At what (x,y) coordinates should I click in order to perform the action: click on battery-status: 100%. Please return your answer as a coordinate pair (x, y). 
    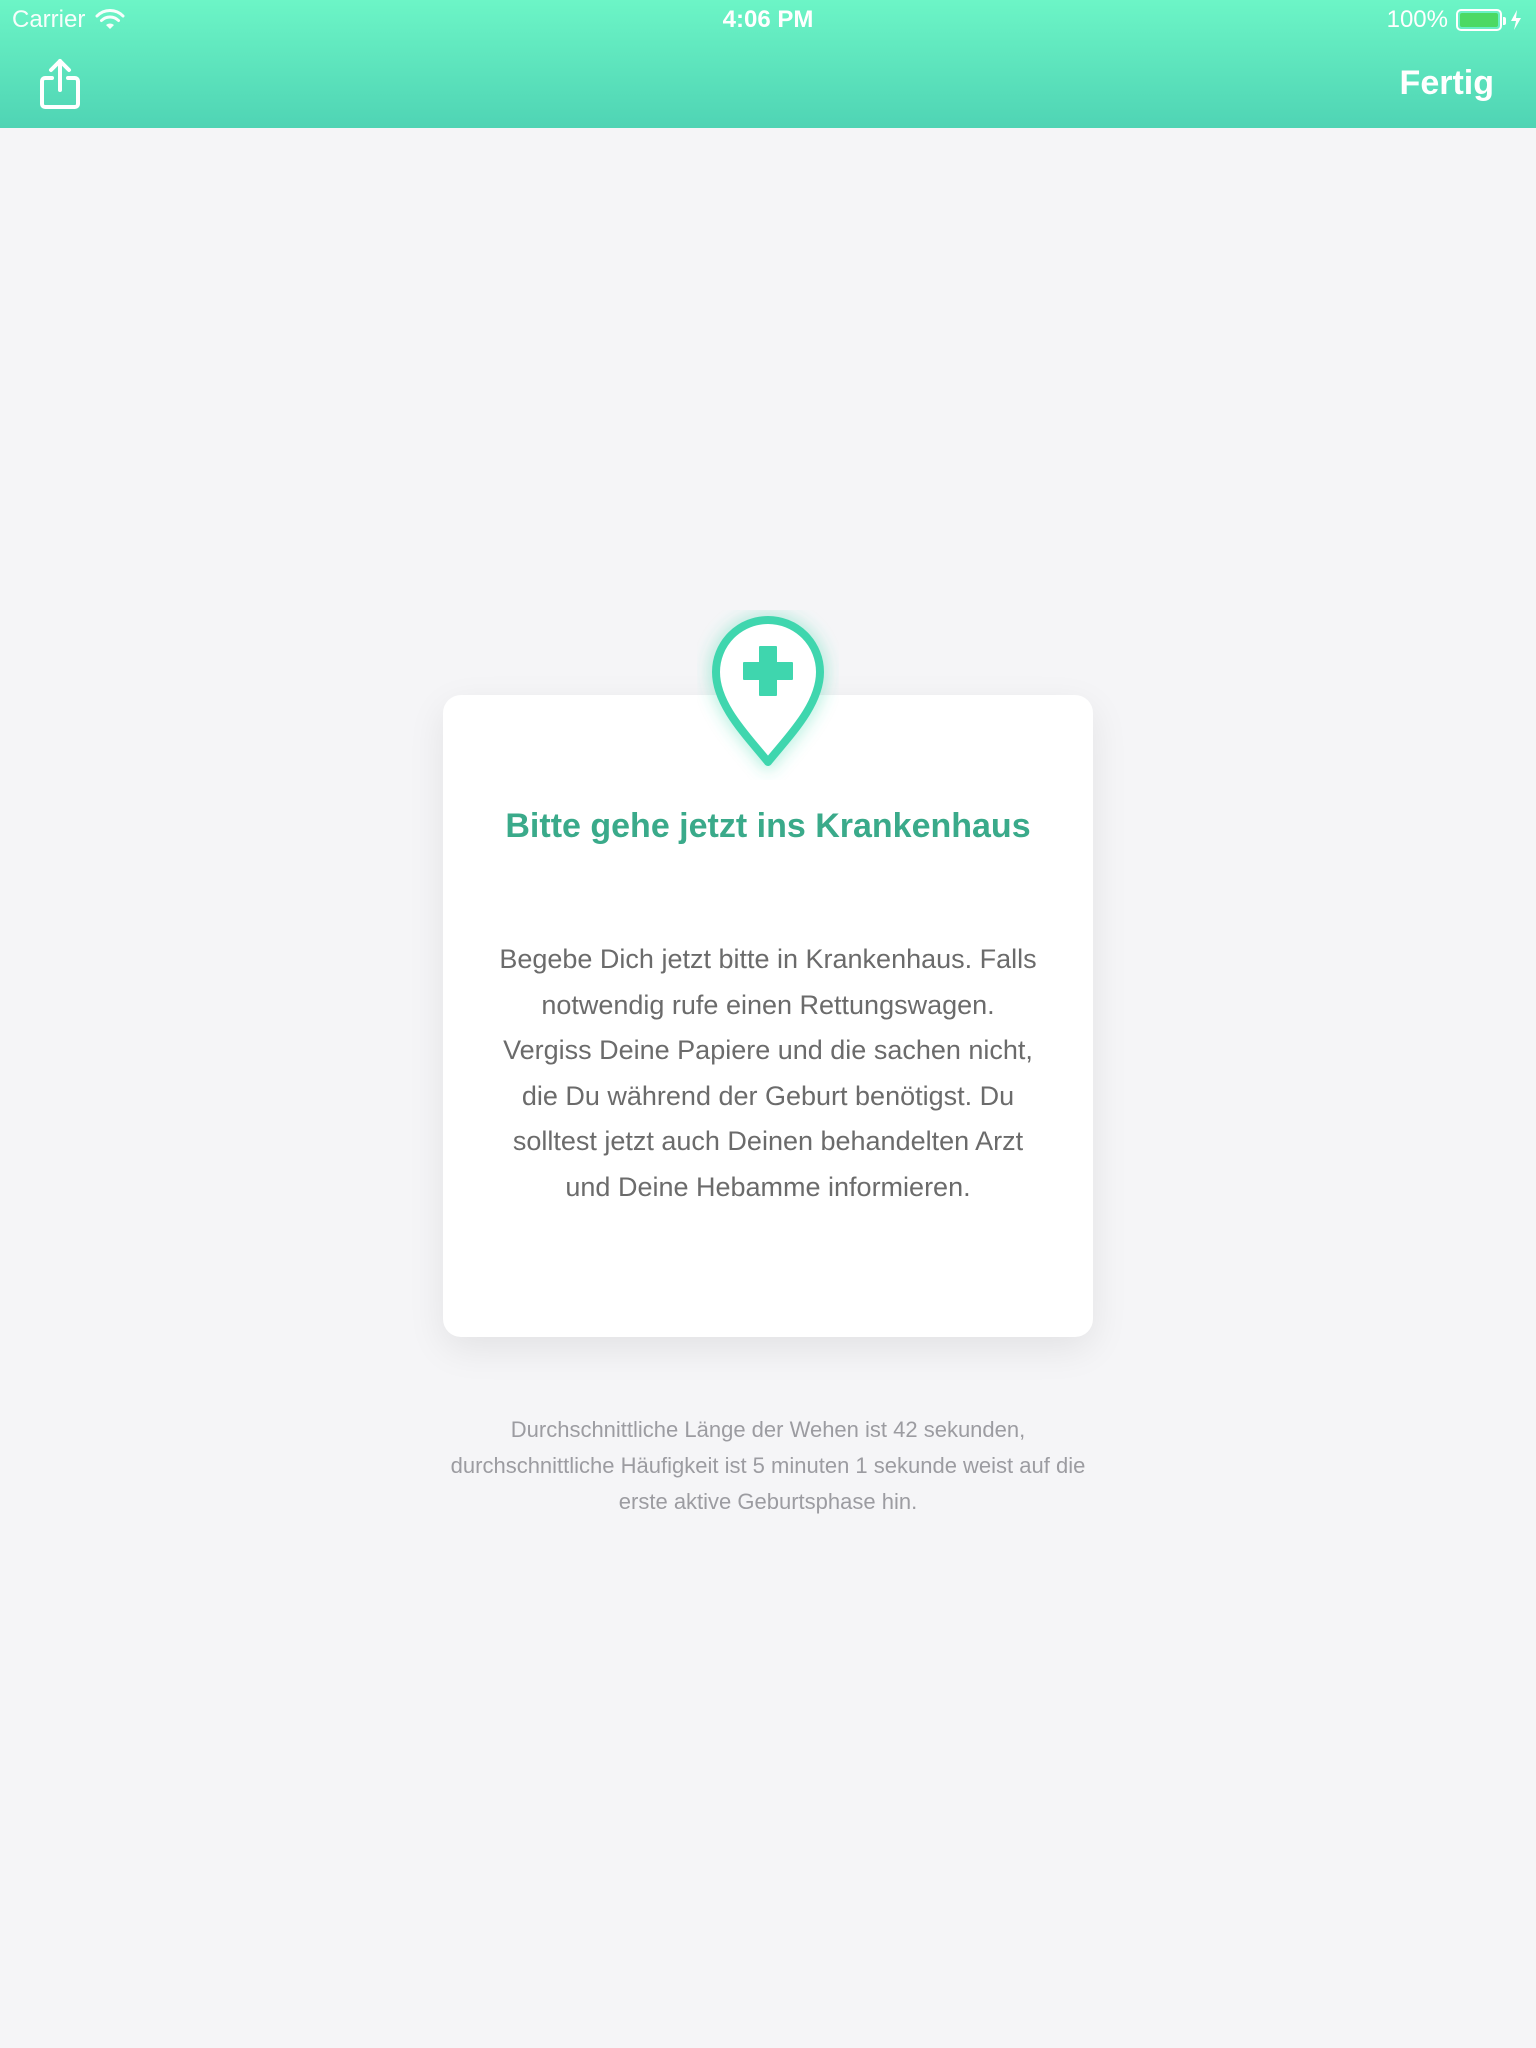
    Looking at the image, I should click on (1454, 20).